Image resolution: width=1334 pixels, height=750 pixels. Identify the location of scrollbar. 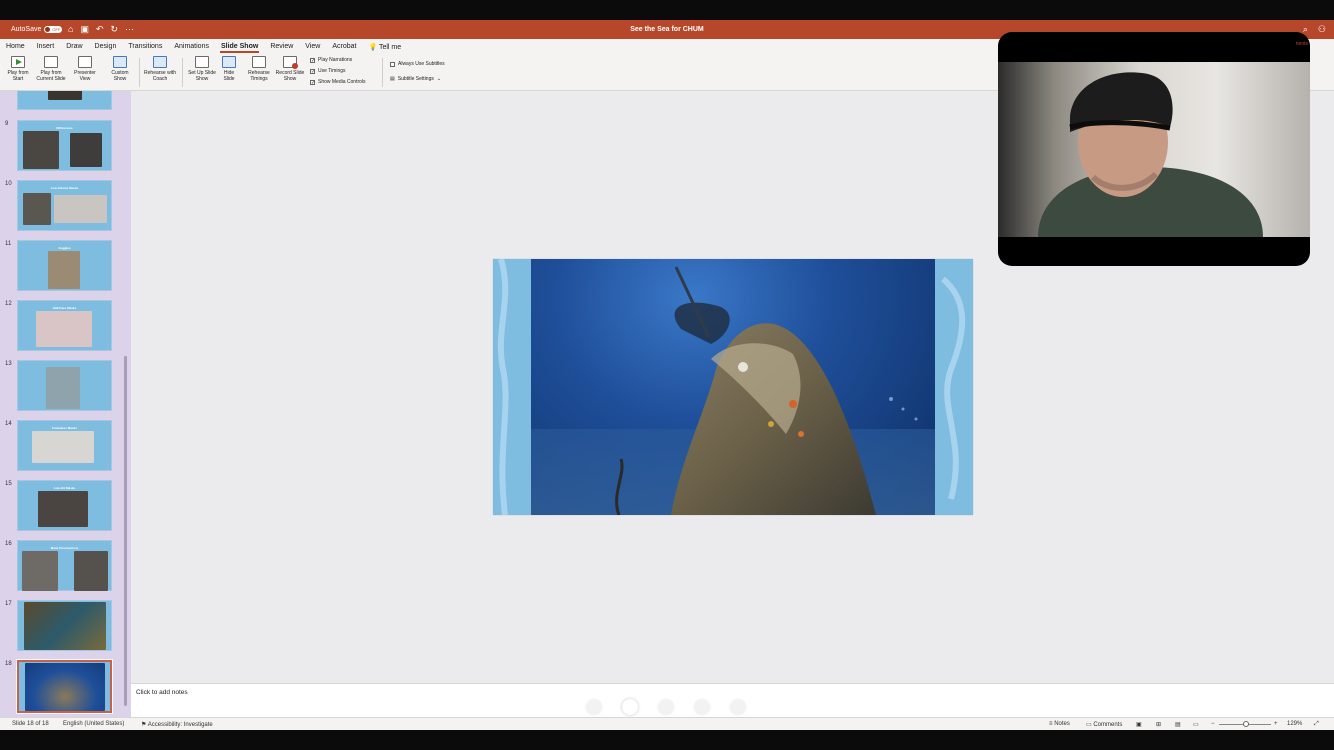
(125, 531).